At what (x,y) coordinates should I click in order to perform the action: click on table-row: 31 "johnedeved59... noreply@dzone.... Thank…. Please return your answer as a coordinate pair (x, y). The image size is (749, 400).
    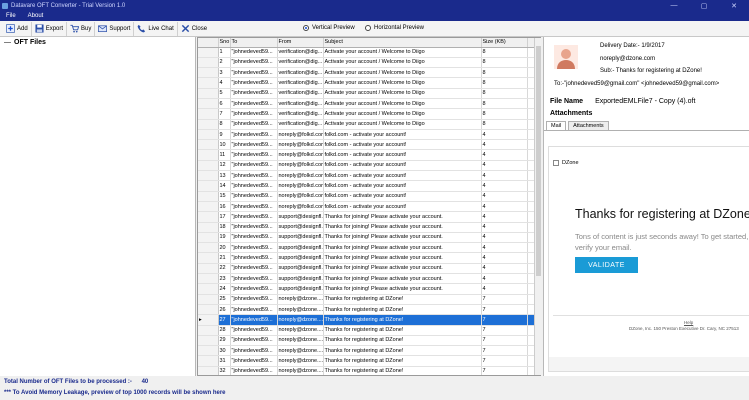
    Looking at the image, I should click on (369, 361).